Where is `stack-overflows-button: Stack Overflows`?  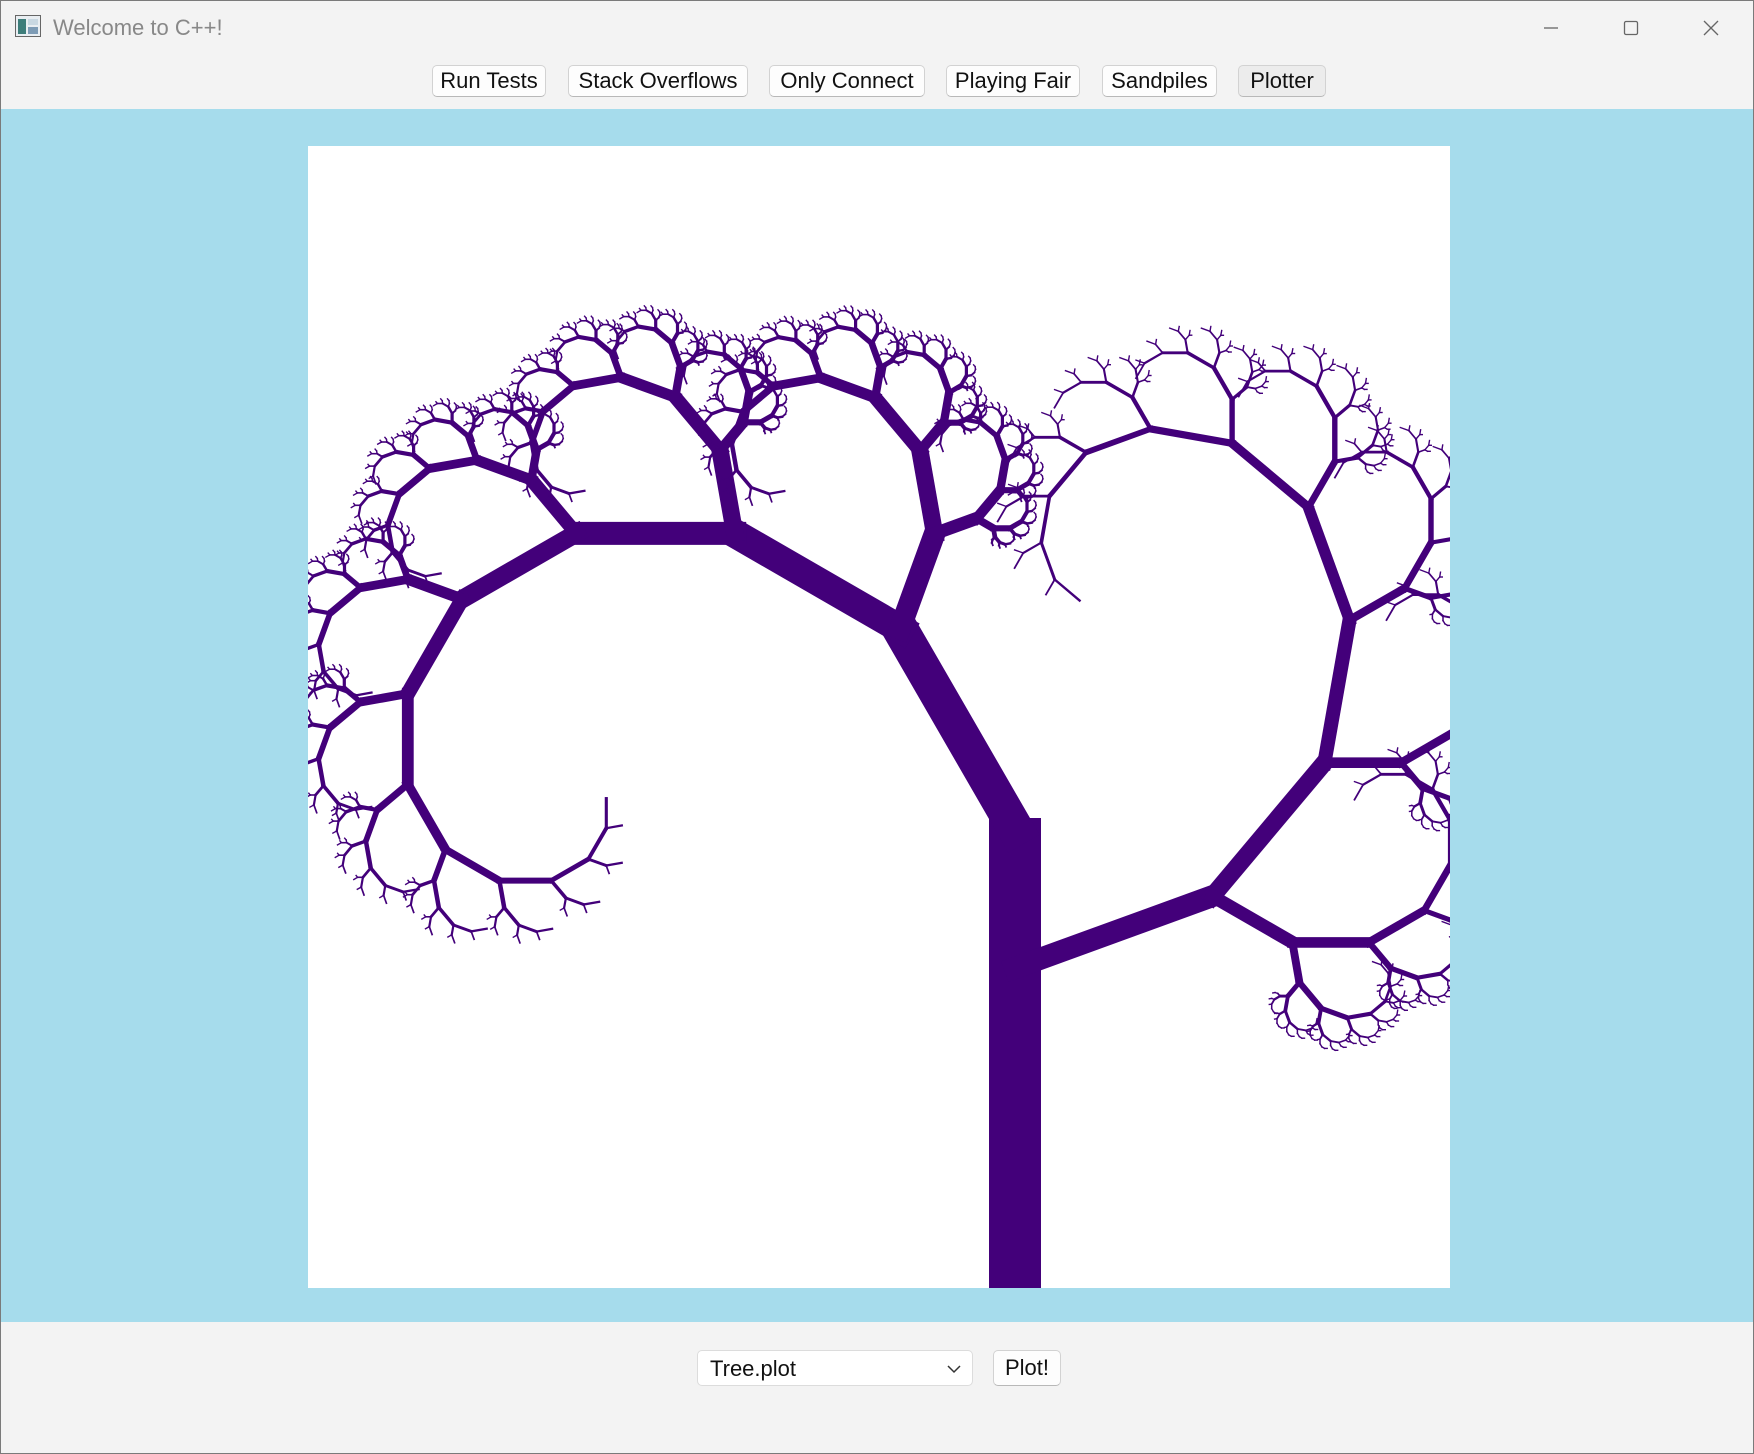 stack-overflows-button: Stack Overflows is located at coordinates (658, 81).